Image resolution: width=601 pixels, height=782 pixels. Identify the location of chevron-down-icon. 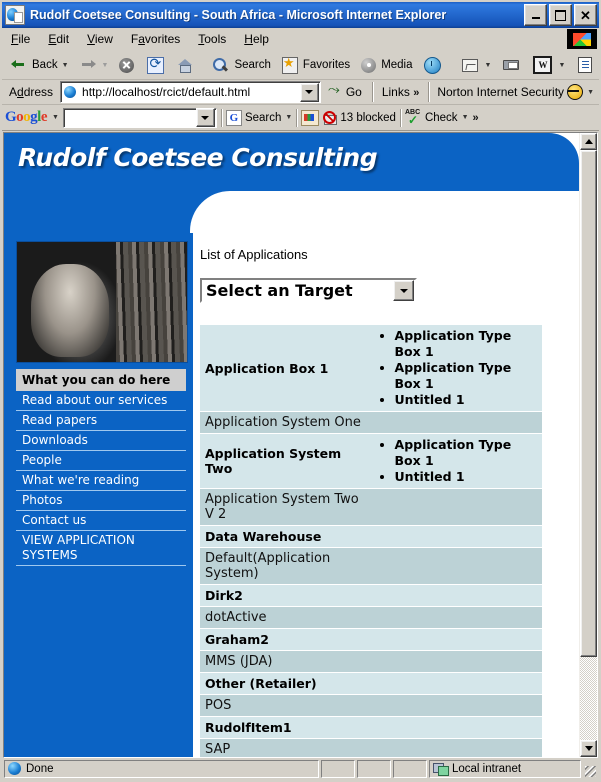
(403, 290).